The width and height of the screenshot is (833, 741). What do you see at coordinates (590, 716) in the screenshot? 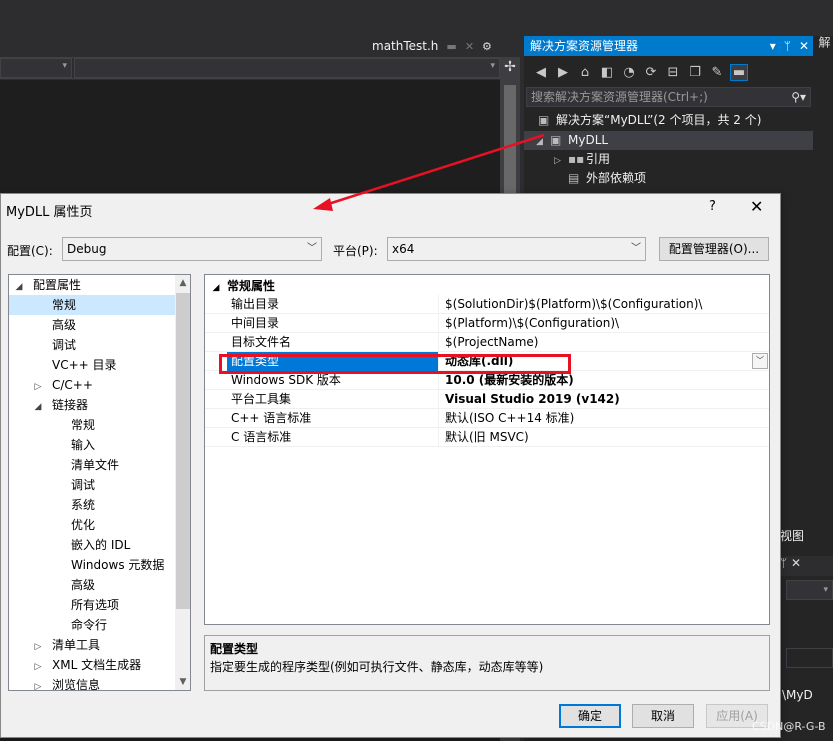
I see `ok-button: 确定` at bounding box center [590, 716].